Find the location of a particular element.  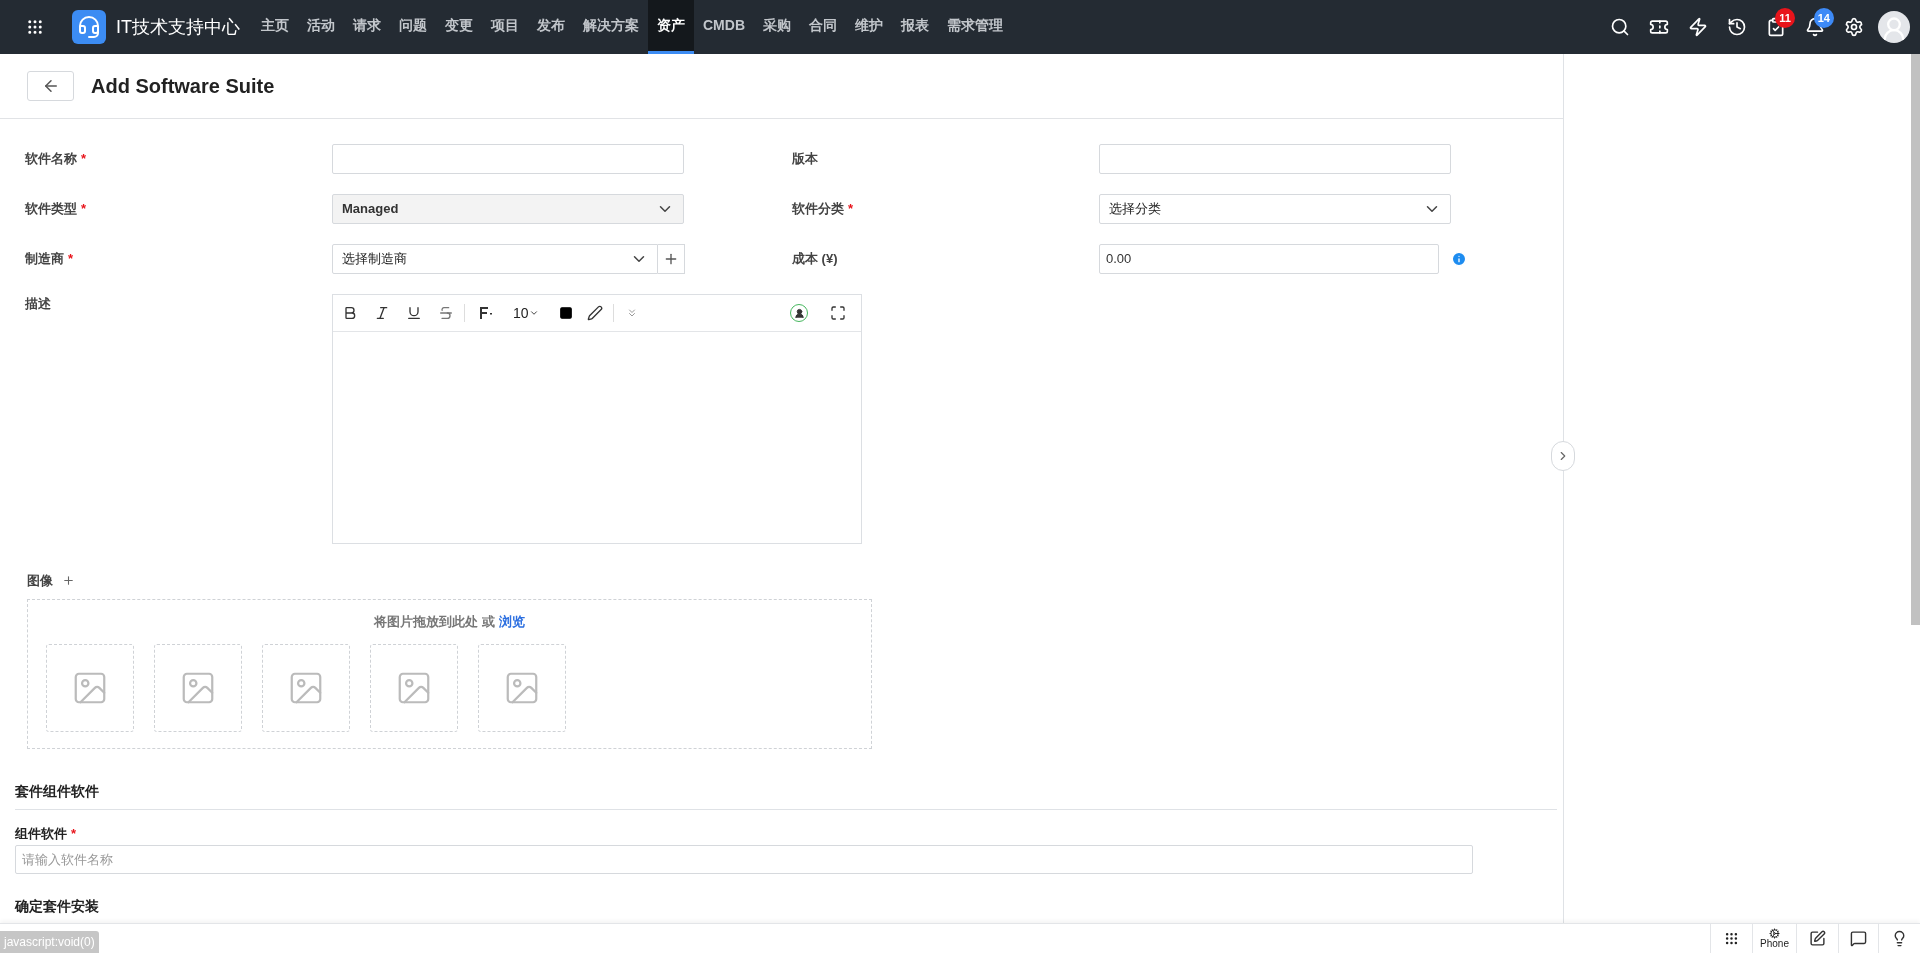

brand-name: IT技术支持中心 is located at coordinates (178, 27).